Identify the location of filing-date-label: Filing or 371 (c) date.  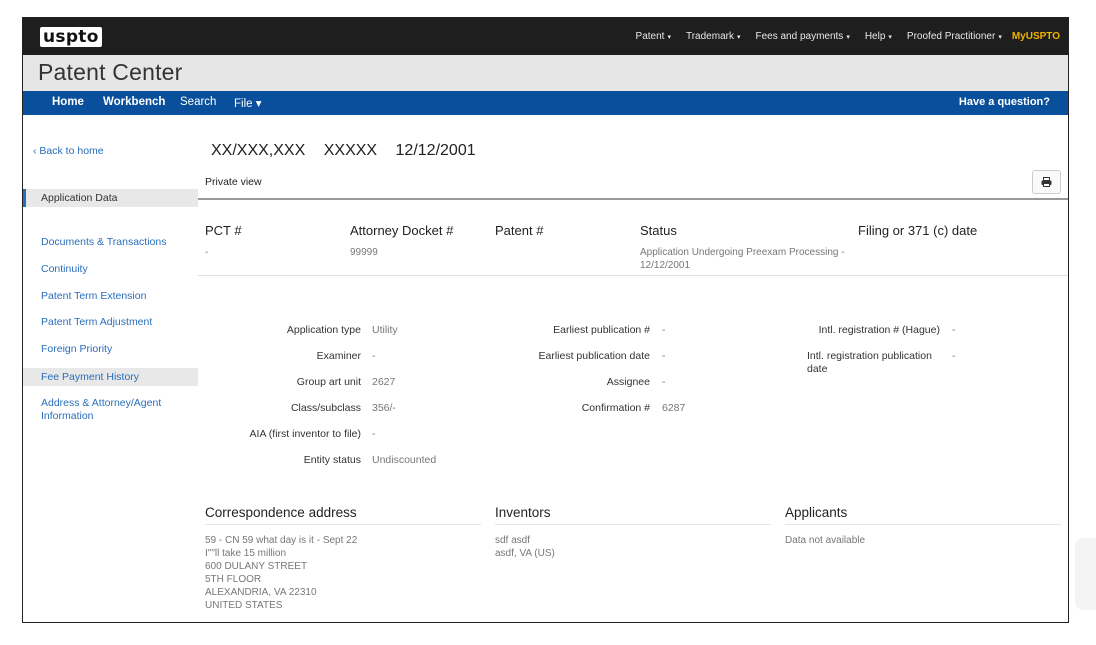
(918, 230).